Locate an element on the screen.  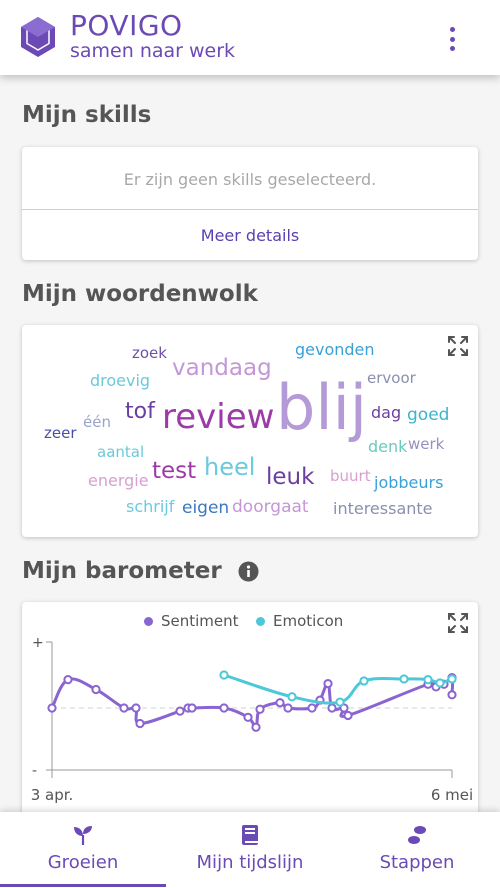
wordcloud-word: interessante is located at coordinates (383, 508).